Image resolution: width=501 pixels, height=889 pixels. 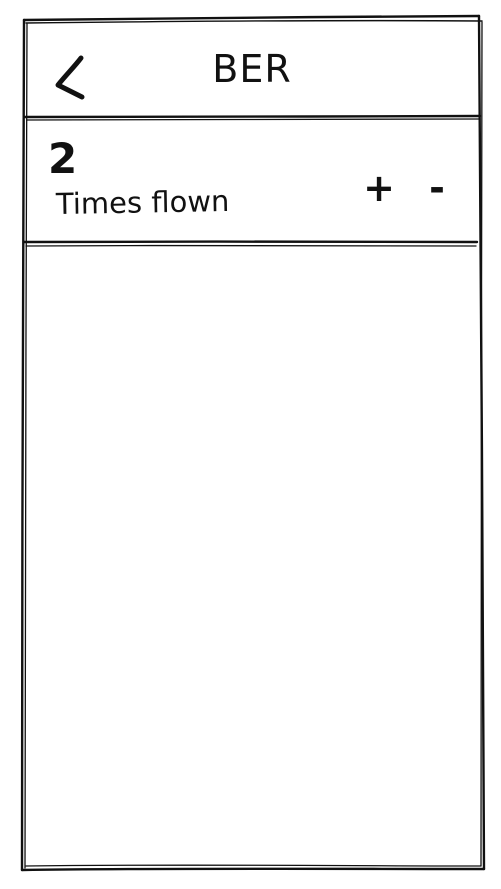 I want to click on count-label: Times flown, so click(x=142, y=202).